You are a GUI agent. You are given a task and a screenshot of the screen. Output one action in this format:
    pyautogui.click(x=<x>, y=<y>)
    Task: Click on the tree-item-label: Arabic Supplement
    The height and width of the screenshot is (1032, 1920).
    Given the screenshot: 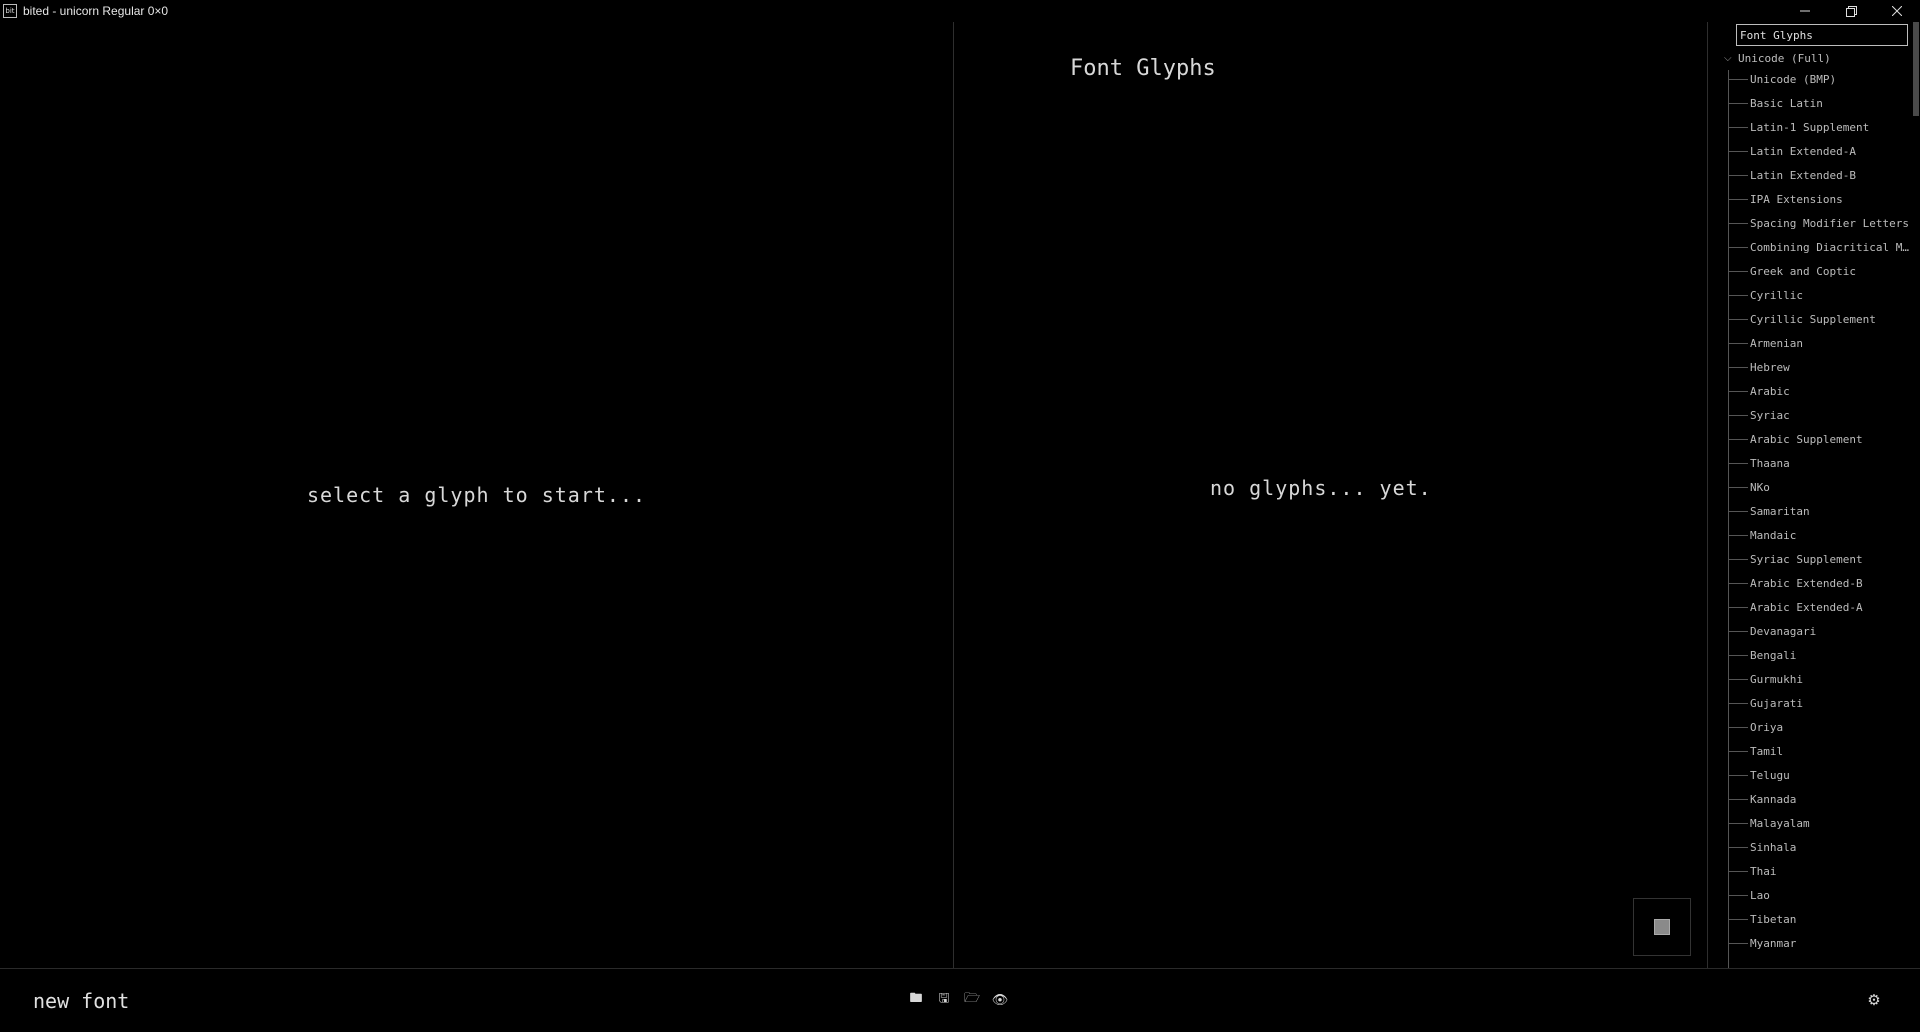 What is the action you would take?
    pyautogui.click(x=1806, y=439)
    